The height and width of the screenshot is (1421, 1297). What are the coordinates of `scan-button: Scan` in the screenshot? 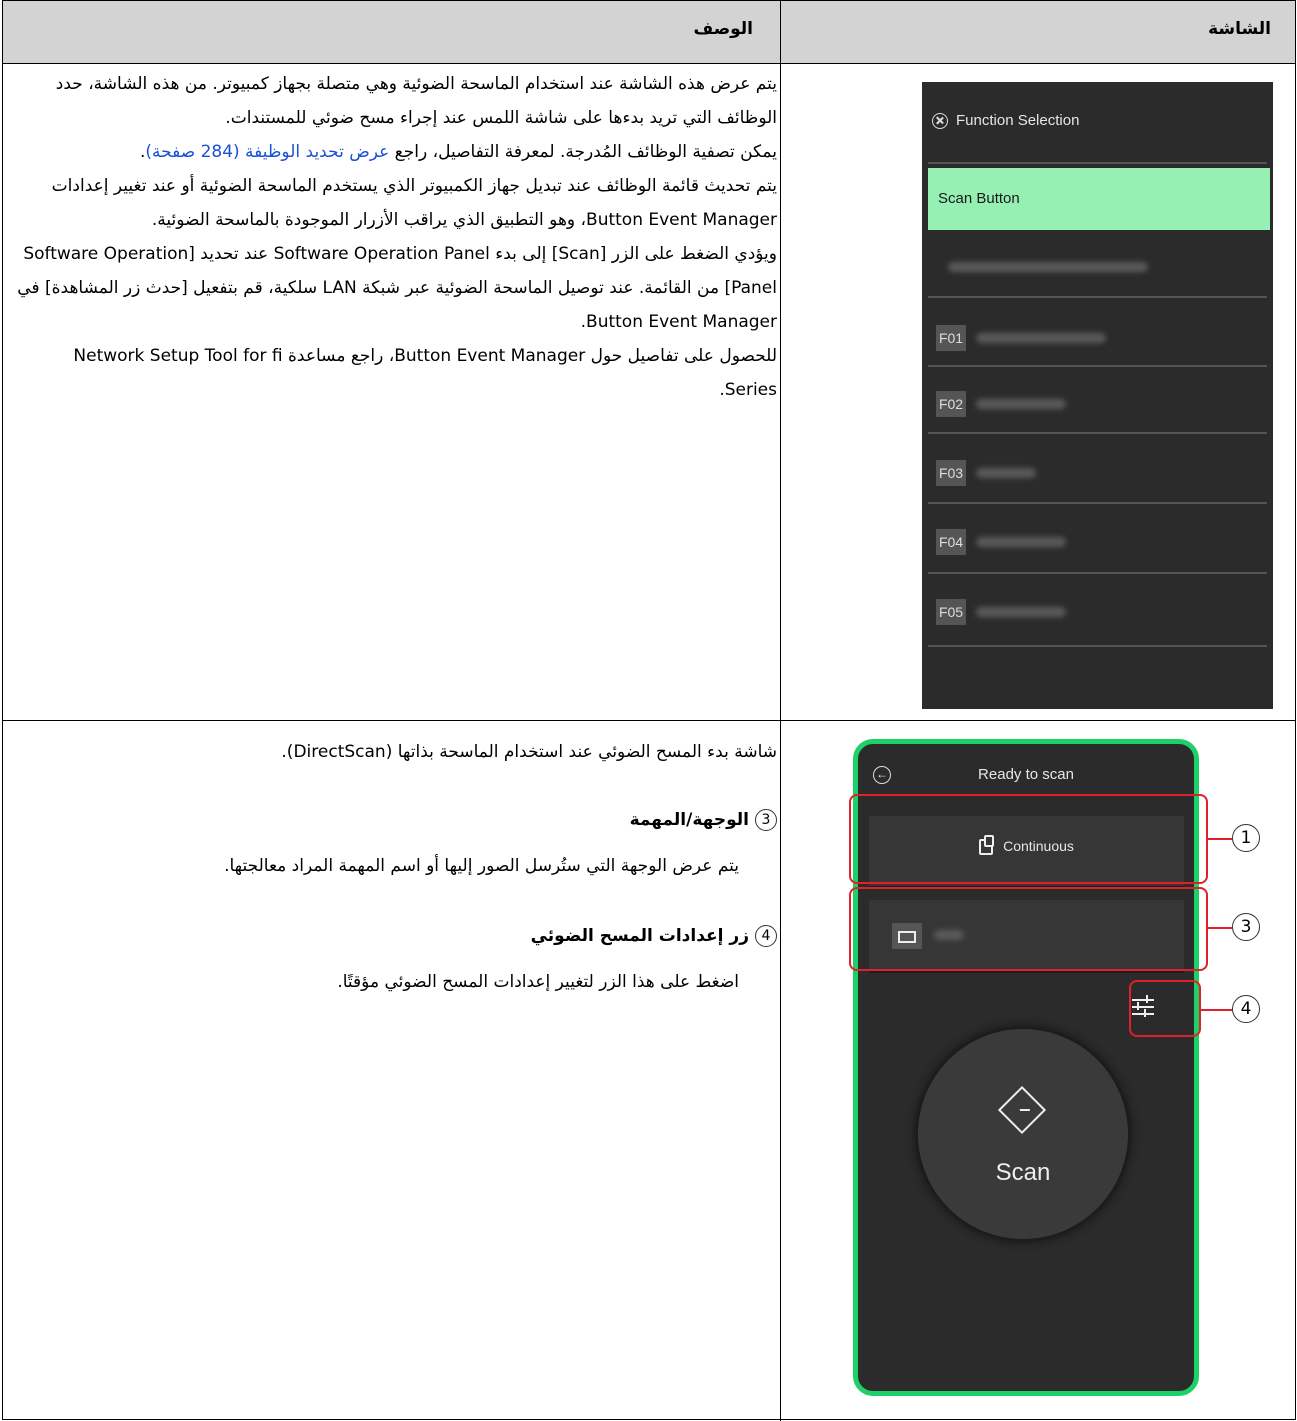 It's located at (1023, 1134).